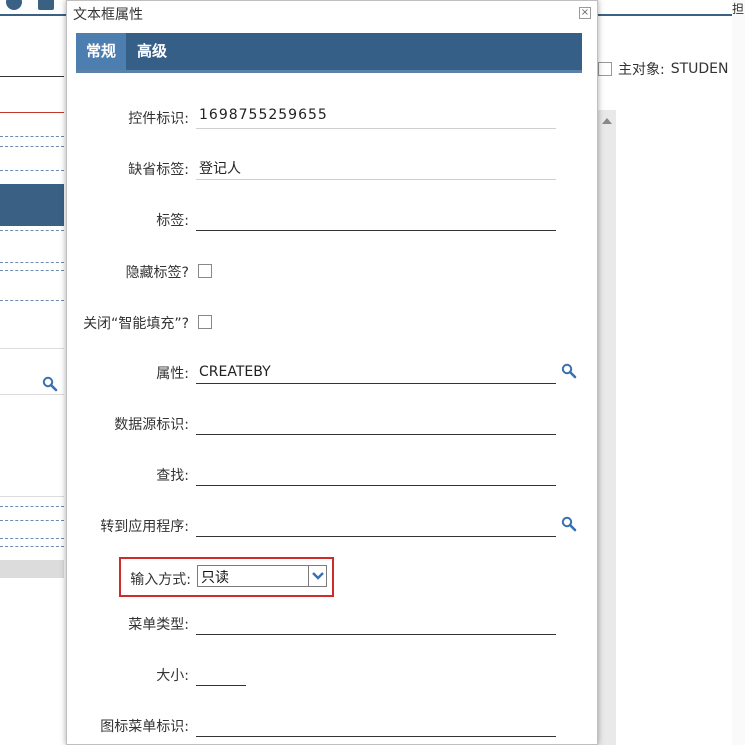 The width and height of the screenshot is (745, 745). Describe the element at coordinates (376, 623) in the screenshot. I see `menu-type-input` at that location.